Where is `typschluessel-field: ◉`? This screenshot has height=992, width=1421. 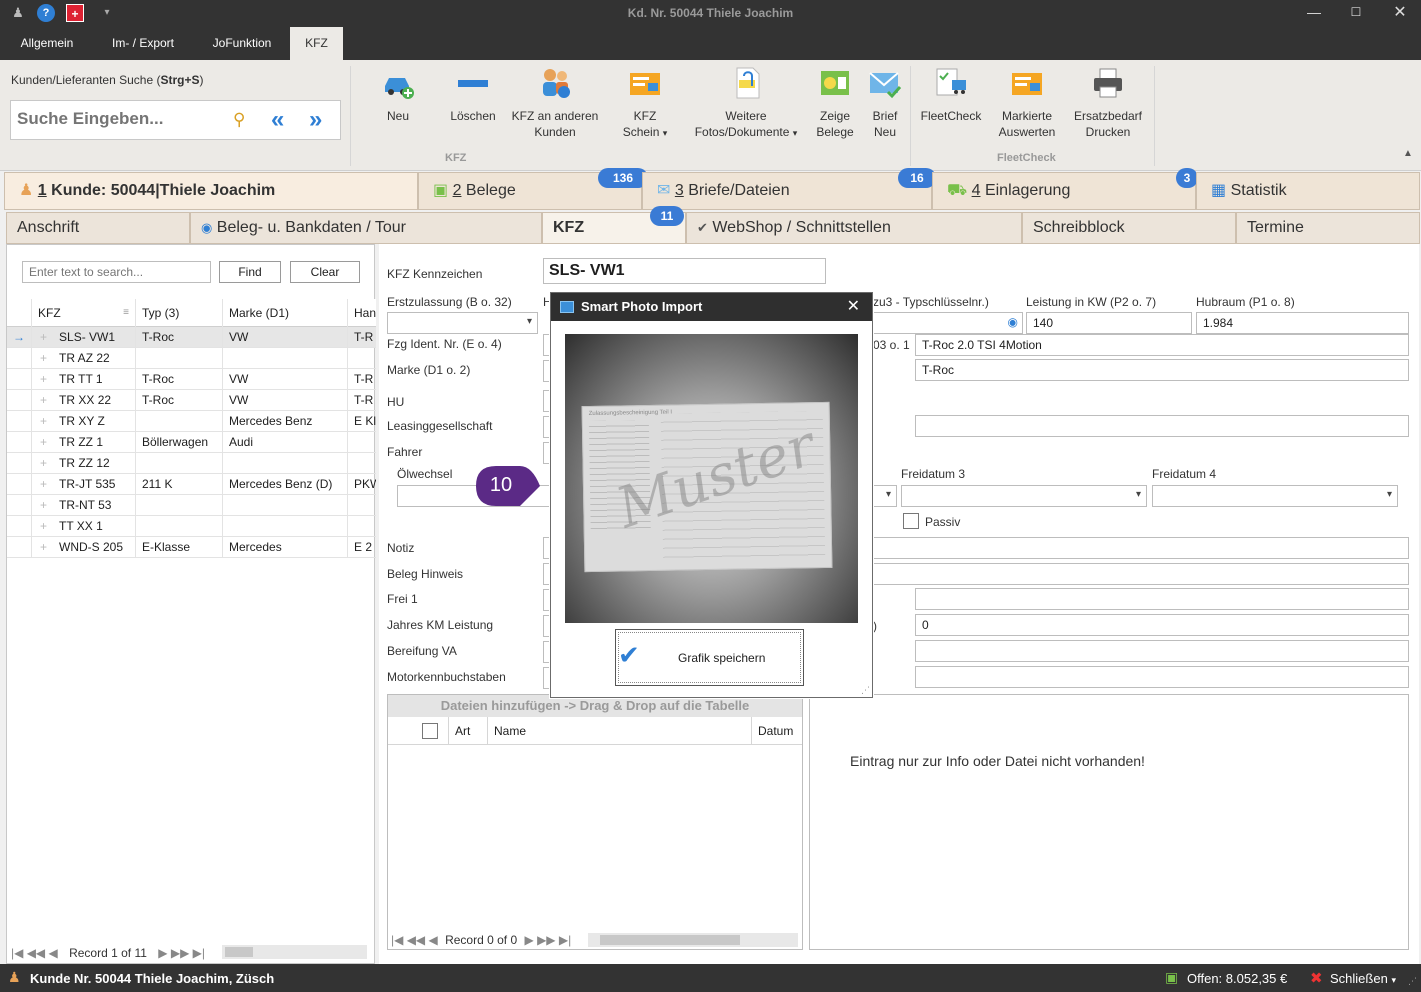 typschluessel-field: ◉ is located at coordinates (948, 323).